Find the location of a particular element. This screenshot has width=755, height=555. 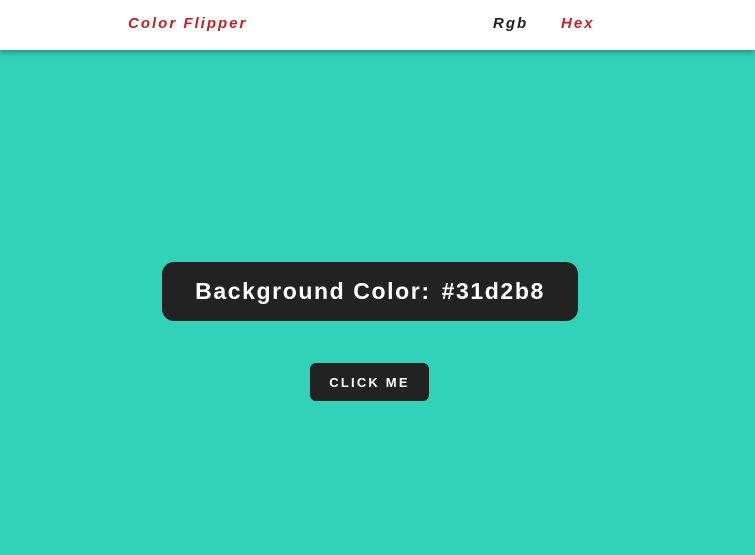

color-banner: Background Color: #31d2b8 is located at coordinates (370, 291).